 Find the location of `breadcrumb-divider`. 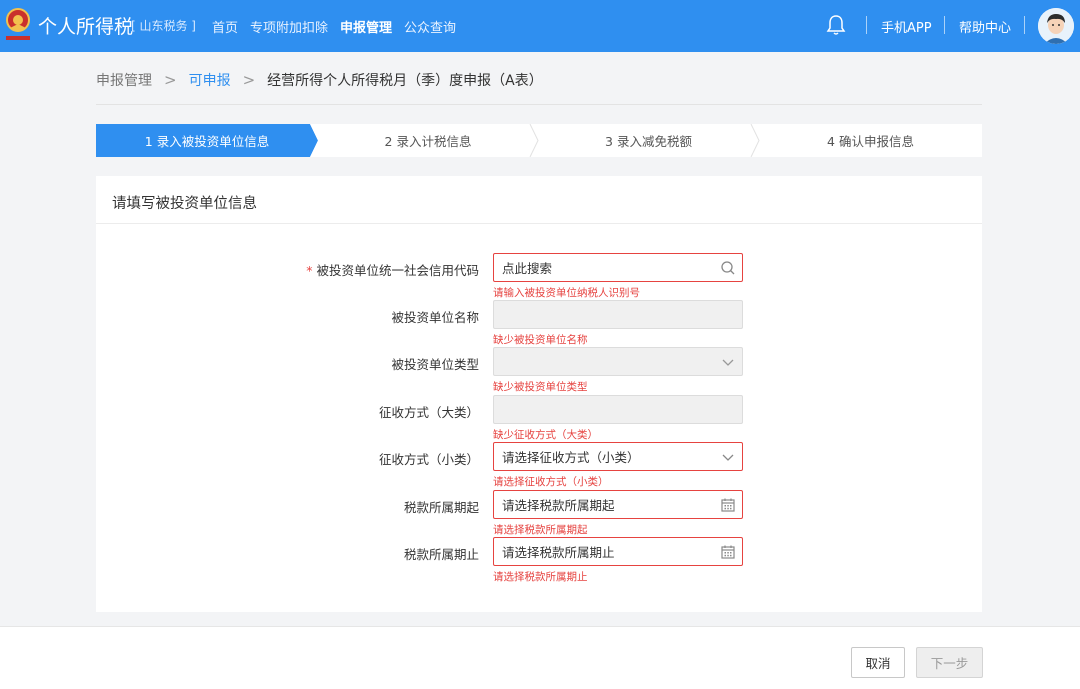

breadcrumb-divider is located at coordinates (539, 104).